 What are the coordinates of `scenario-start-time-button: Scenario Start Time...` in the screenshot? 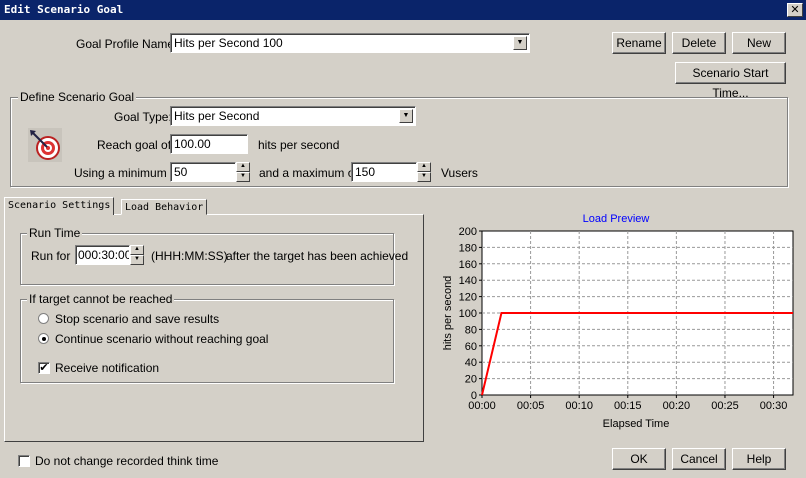 It's located at (730, 81).